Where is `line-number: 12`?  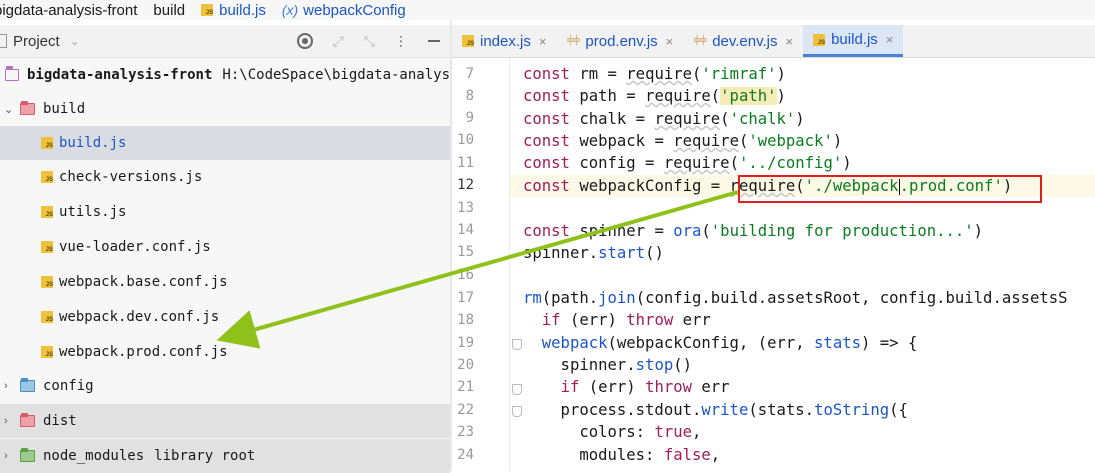 line-number: 12 is located at coordinates (465, 185).